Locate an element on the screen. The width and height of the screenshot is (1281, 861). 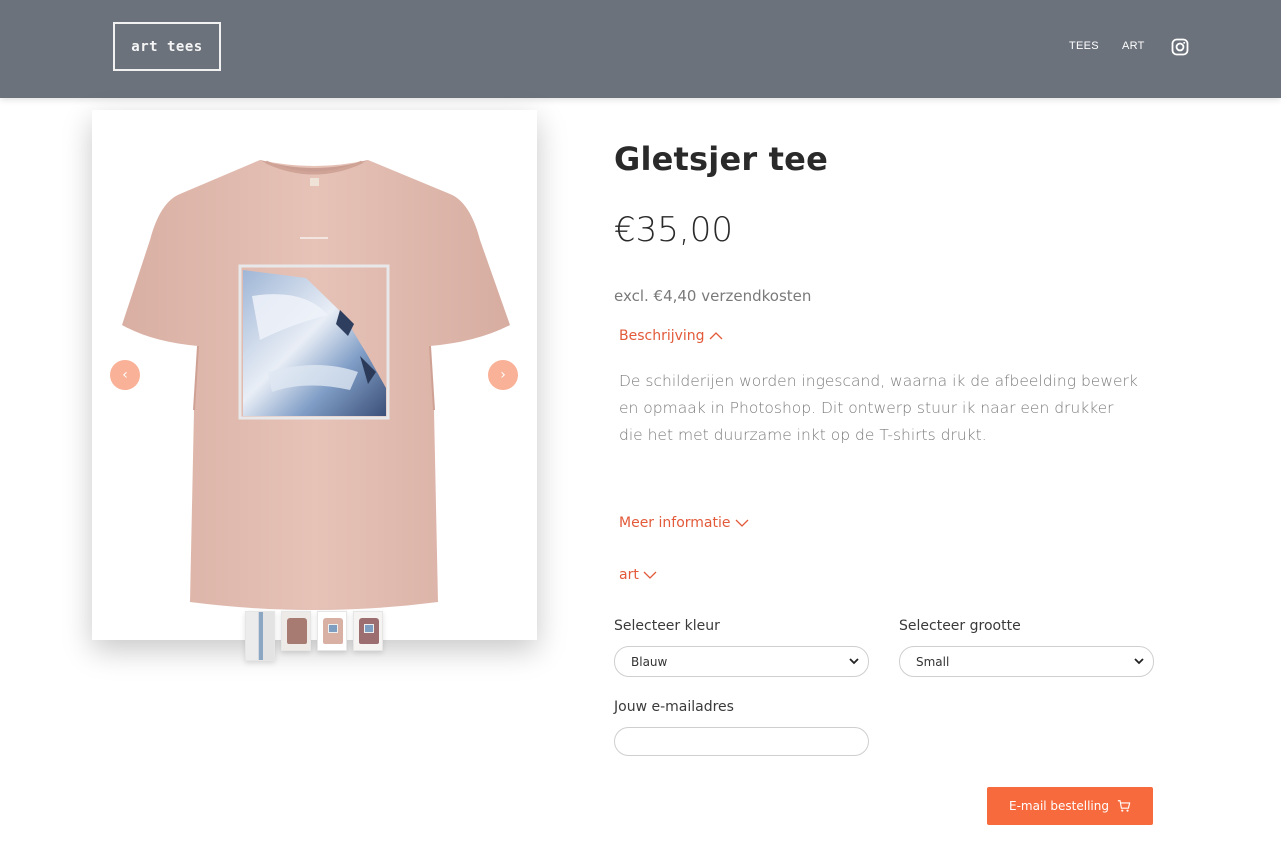
size-label: Selecteer grootte is located at coordinates (960, 626).